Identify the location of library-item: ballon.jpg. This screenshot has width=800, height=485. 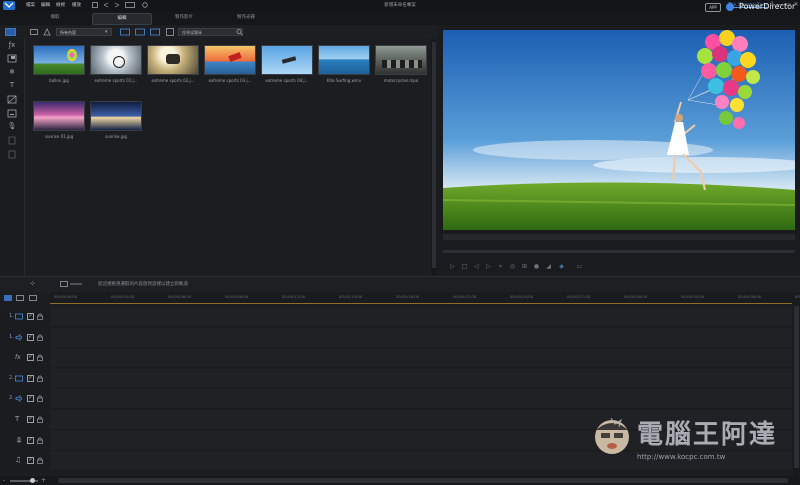
(59, 64).